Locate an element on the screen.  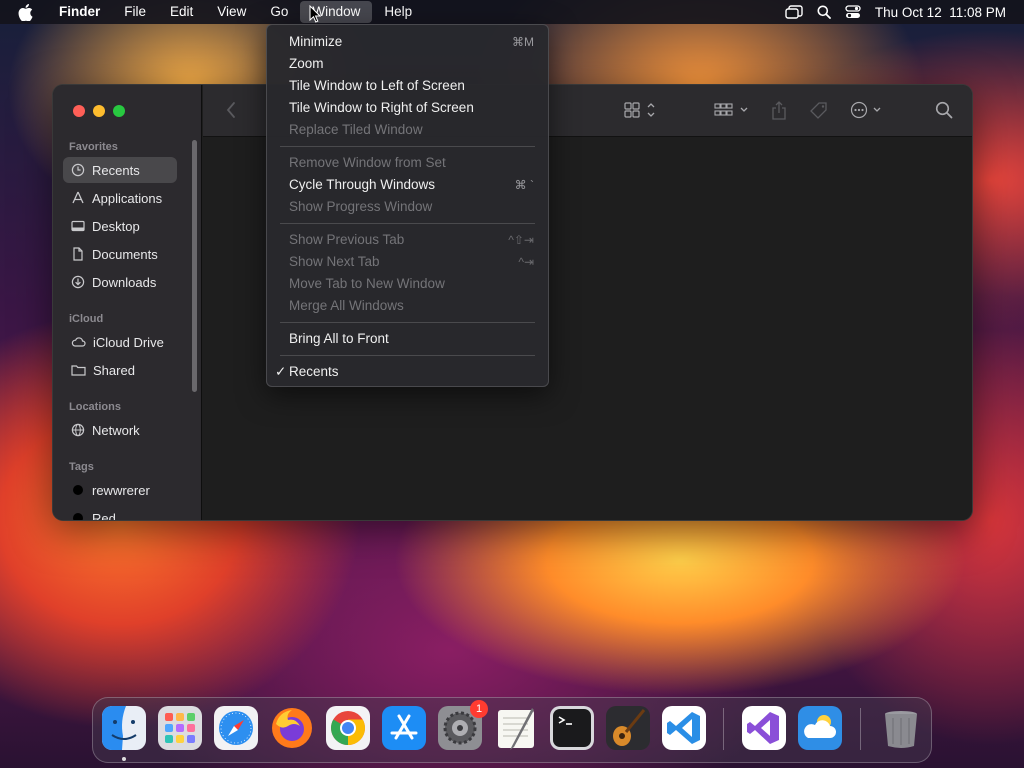
sidebar-item-label: Red is located at coordinates (104, 515).